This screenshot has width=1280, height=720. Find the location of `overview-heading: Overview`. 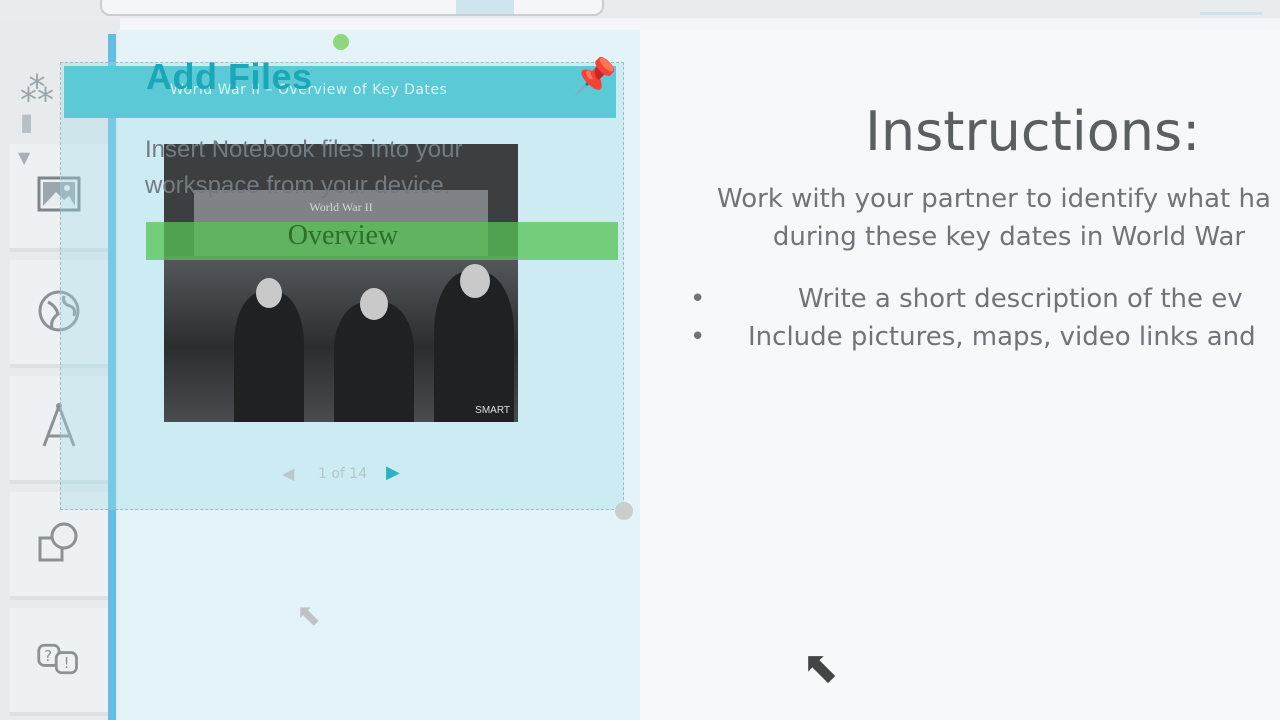

overview-heading: Overview is located at coordinates (343, 235).